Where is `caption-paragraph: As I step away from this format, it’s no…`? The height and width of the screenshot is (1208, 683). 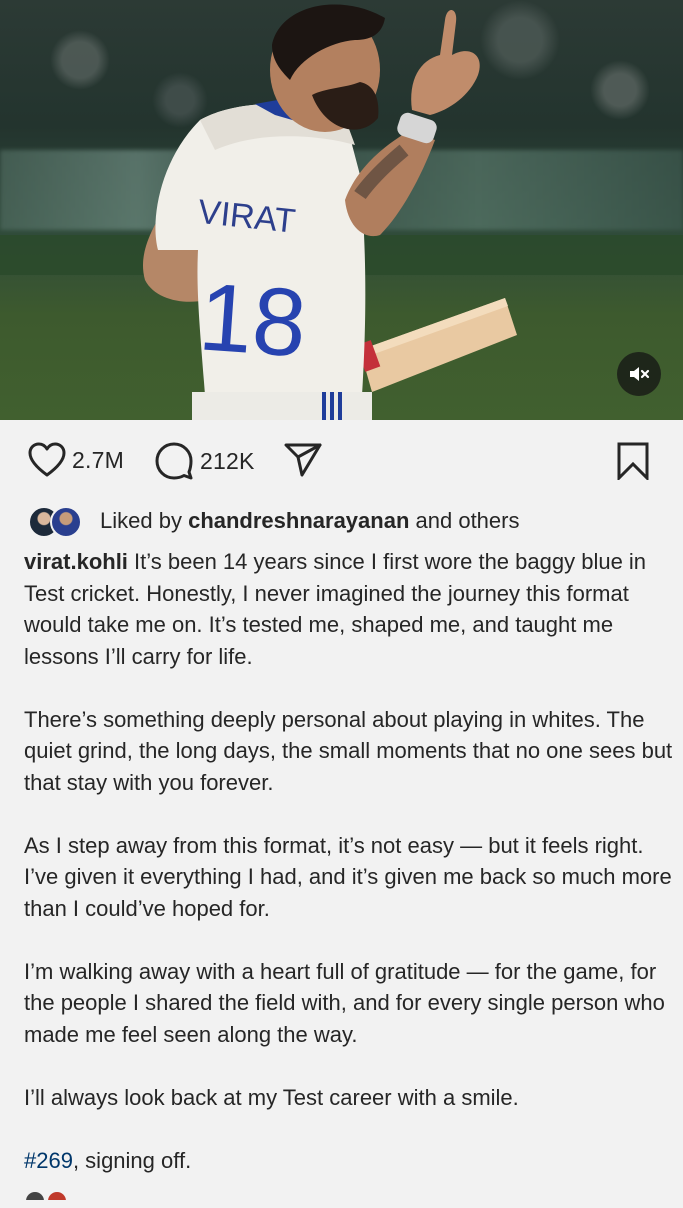
caption-paragraph: As I step away from this format, it’s no… is located at coordinates (348, 876).